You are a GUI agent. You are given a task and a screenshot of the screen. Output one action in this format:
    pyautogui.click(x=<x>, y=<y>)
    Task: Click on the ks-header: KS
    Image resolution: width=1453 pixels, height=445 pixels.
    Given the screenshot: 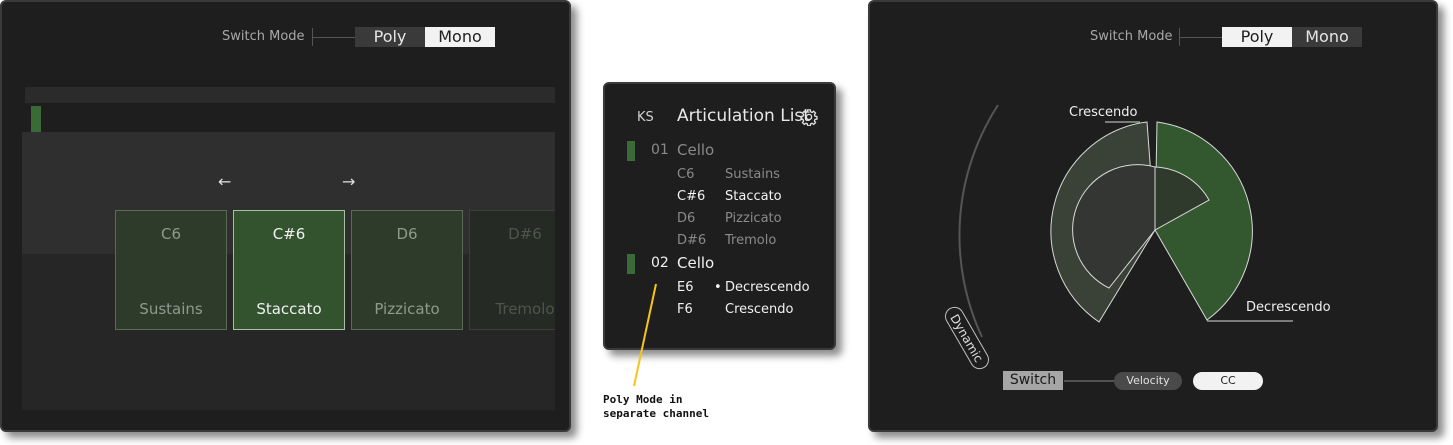 What is the action you would take?
    pyautogui.click(x=645, y=117)
    